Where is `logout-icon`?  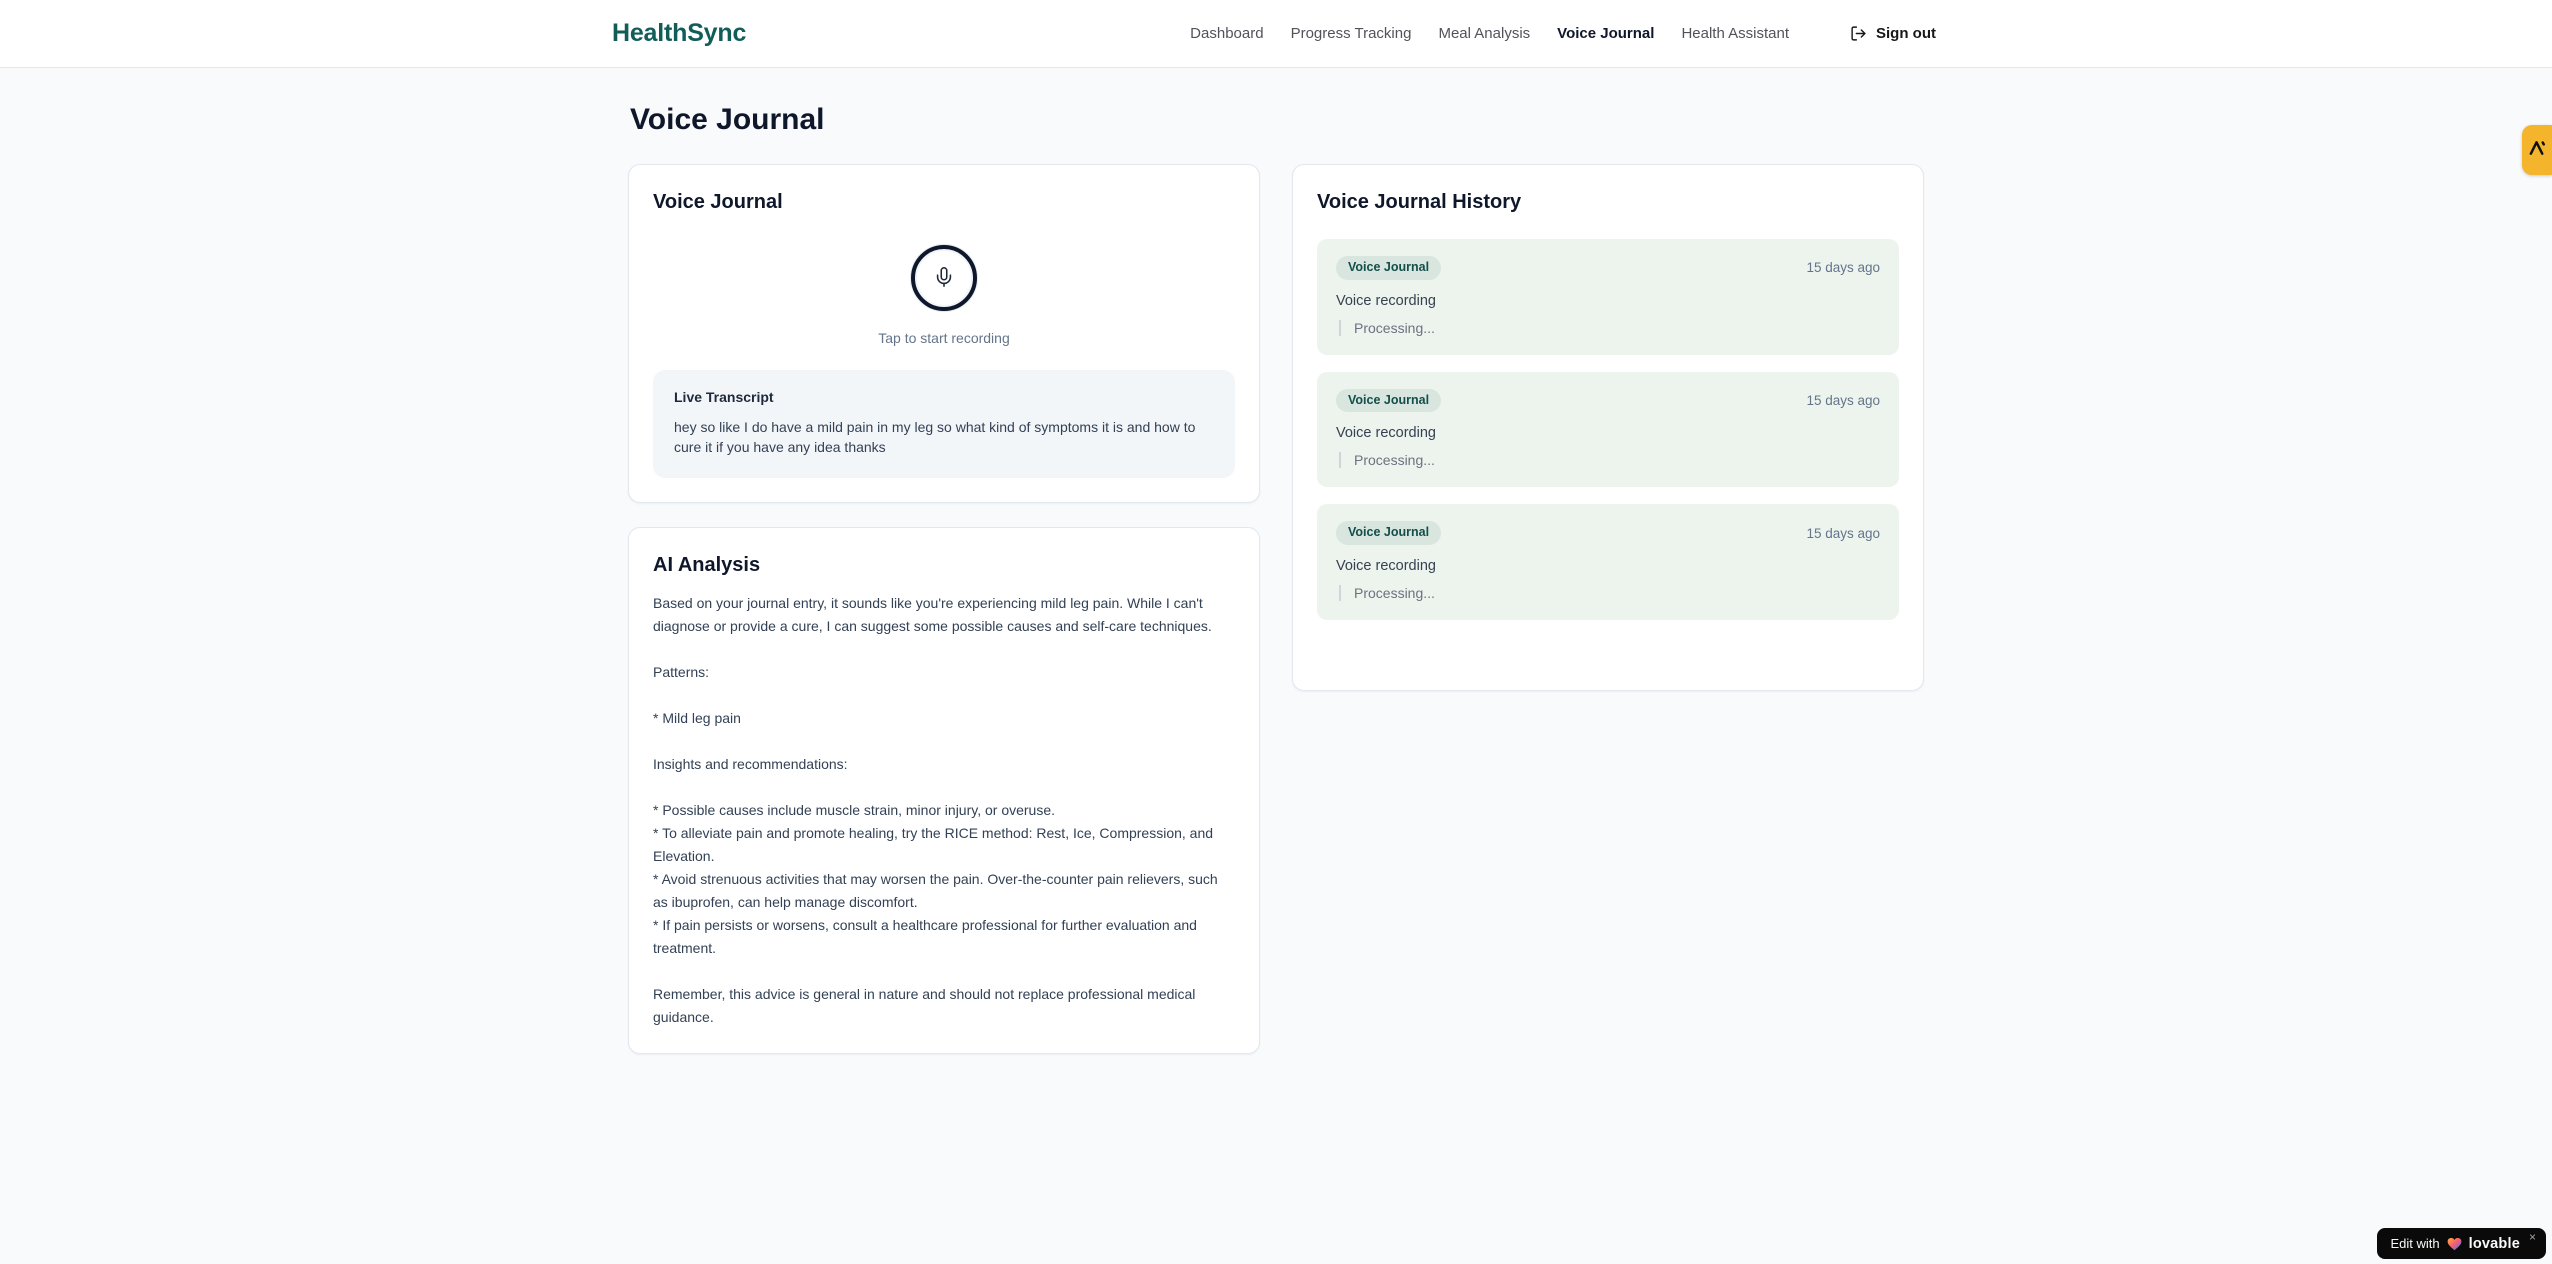
logout-icon is located at coordinates (1858, 33).